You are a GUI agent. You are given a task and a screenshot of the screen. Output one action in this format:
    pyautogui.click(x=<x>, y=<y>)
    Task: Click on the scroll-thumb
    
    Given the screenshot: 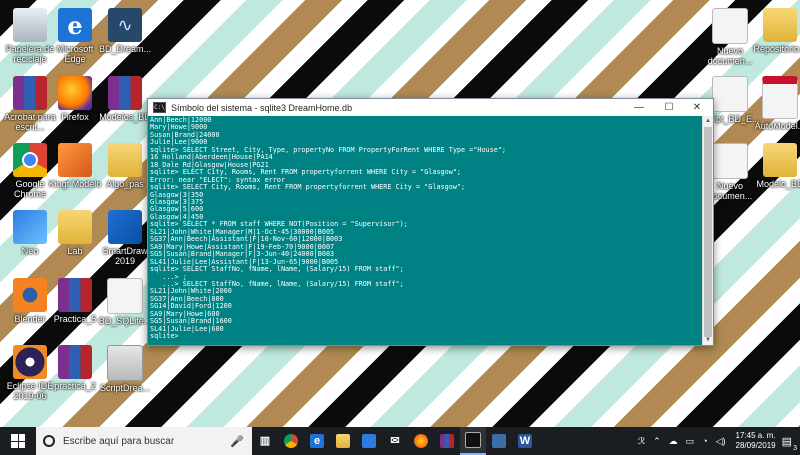 What is the action you would take?
    pyautogui.click(x=708, y=232)
    